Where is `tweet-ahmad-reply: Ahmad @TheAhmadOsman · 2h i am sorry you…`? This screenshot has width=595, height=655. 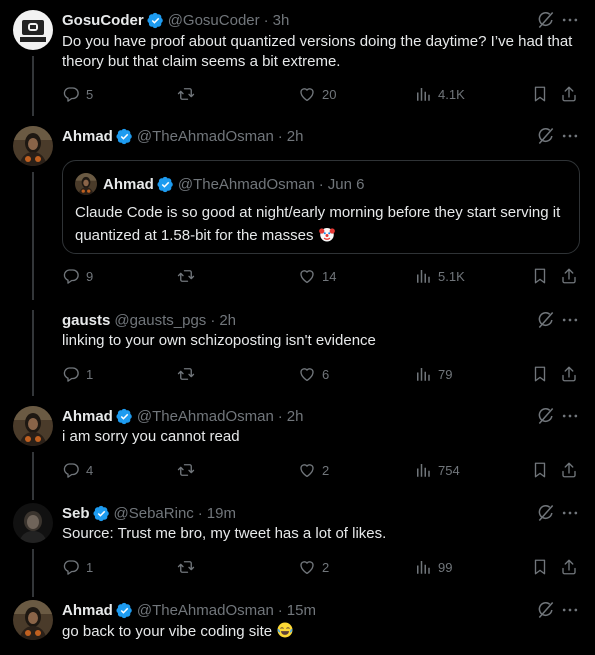
tweet-ahmad-reply: Ahmad @TheAhmadOsman · 2h i am sorry you… is located at coordinates (297, 453).